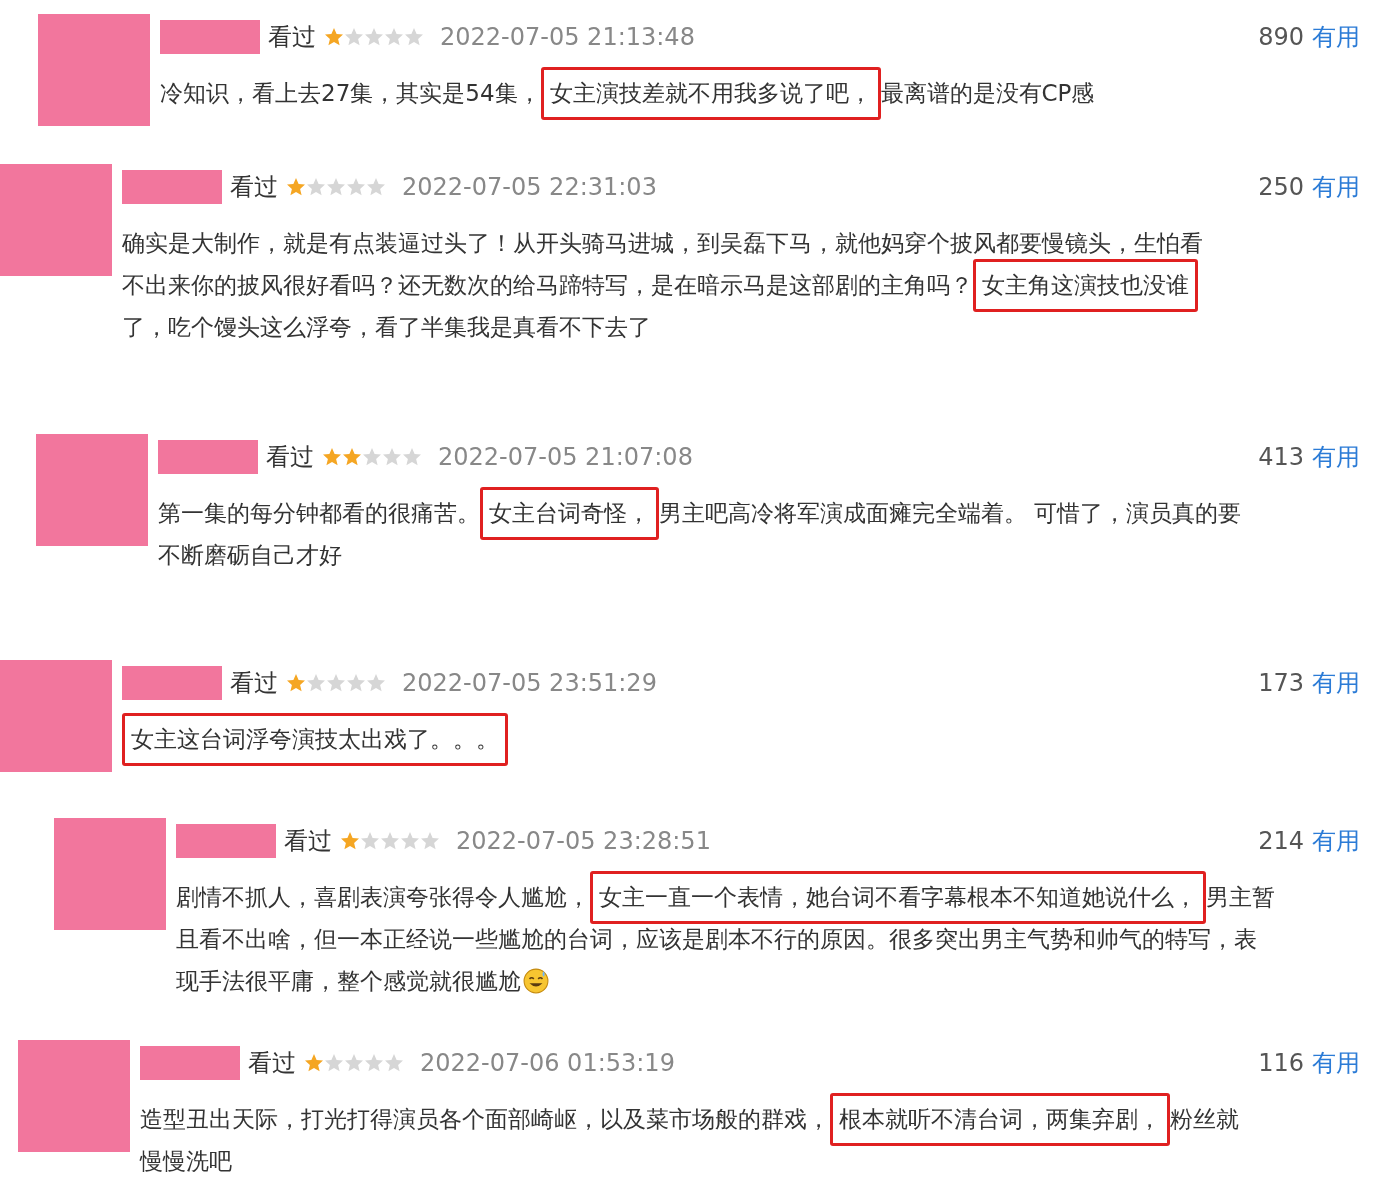 This screenshot has width=1388, height=1204. I want to click on review-time: 2022-07-05 21:07:08, so click(565, 457).